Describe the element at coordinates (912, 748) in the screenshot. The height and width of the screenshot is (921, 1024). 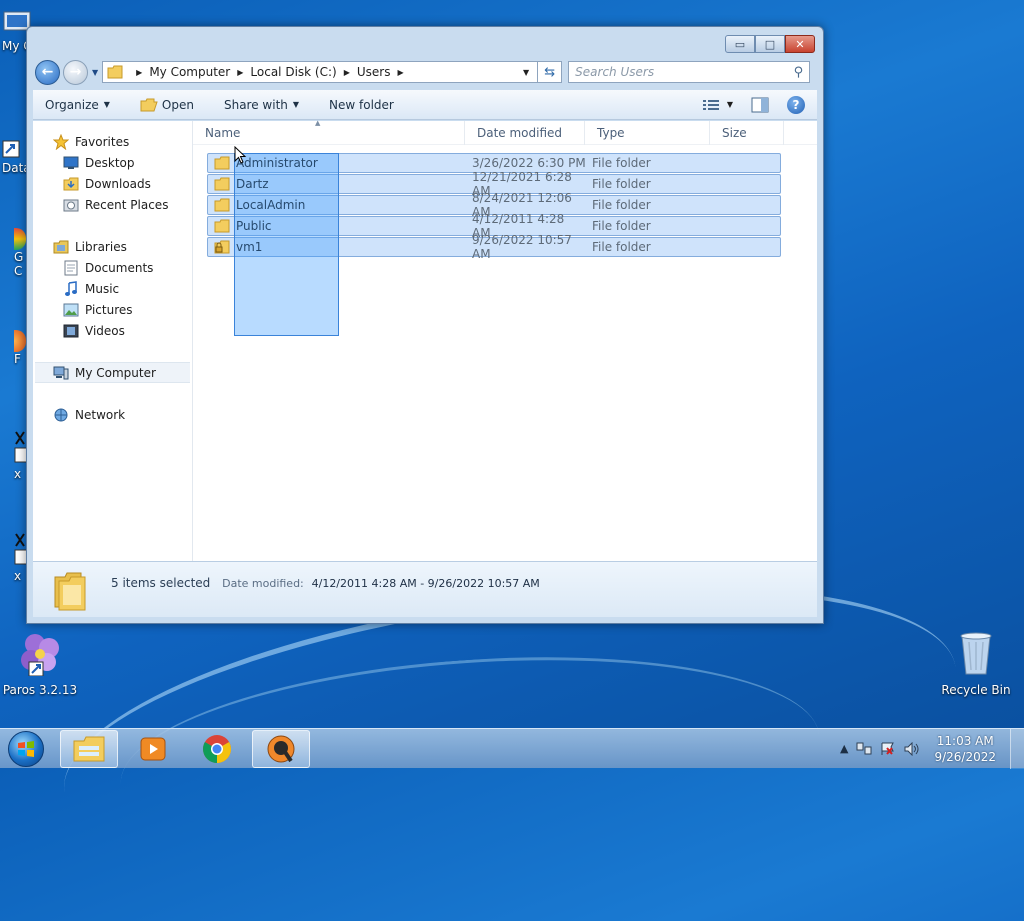
I see `volume-icon` at that location.